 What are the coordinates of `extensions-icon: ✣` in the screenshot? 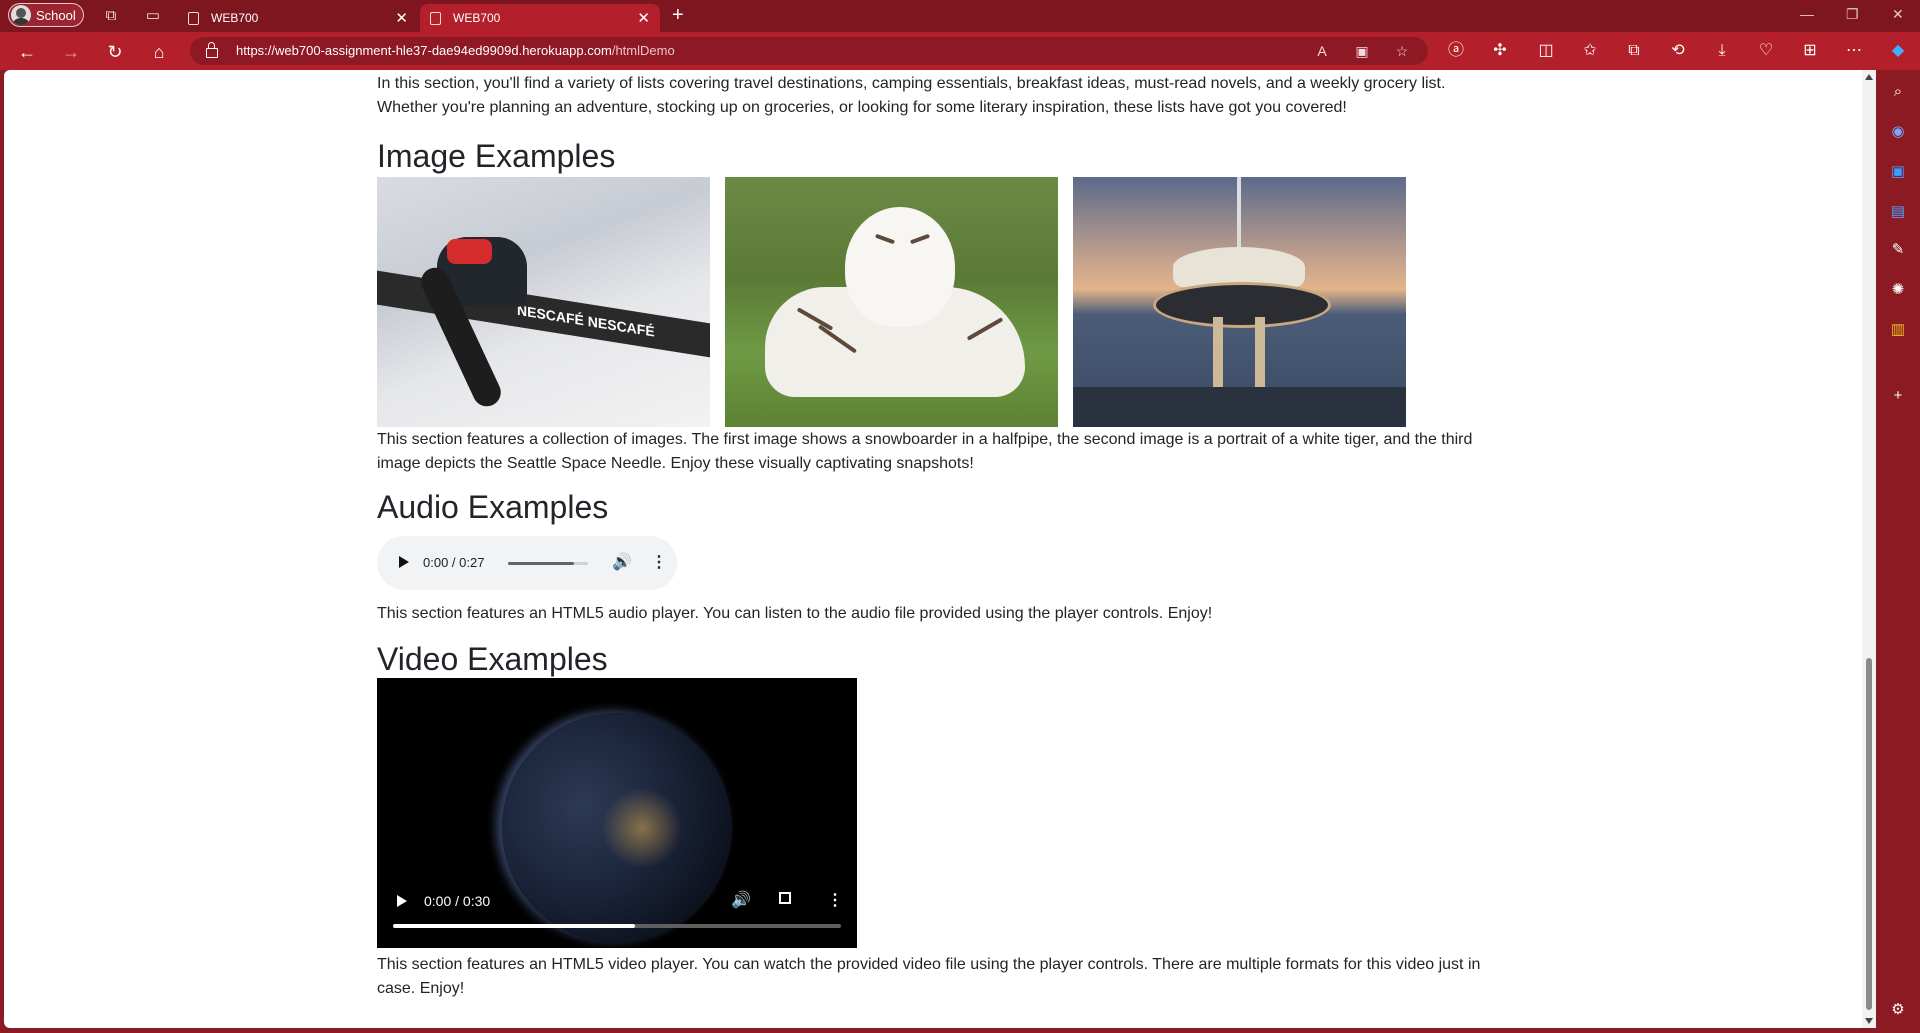 It's located at (1500, 51).